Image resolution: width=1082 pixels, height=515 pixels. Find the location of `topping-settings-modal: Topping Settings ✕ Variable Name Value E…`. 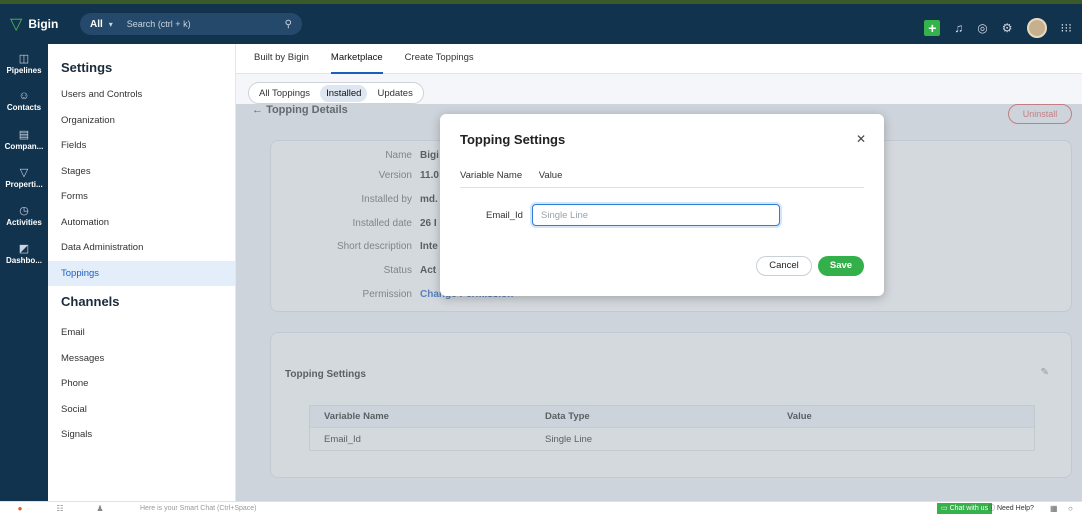

topping-settings-modal: Topping Settings ✕ Variable Name Value E… is located at coordinates (662, 205).